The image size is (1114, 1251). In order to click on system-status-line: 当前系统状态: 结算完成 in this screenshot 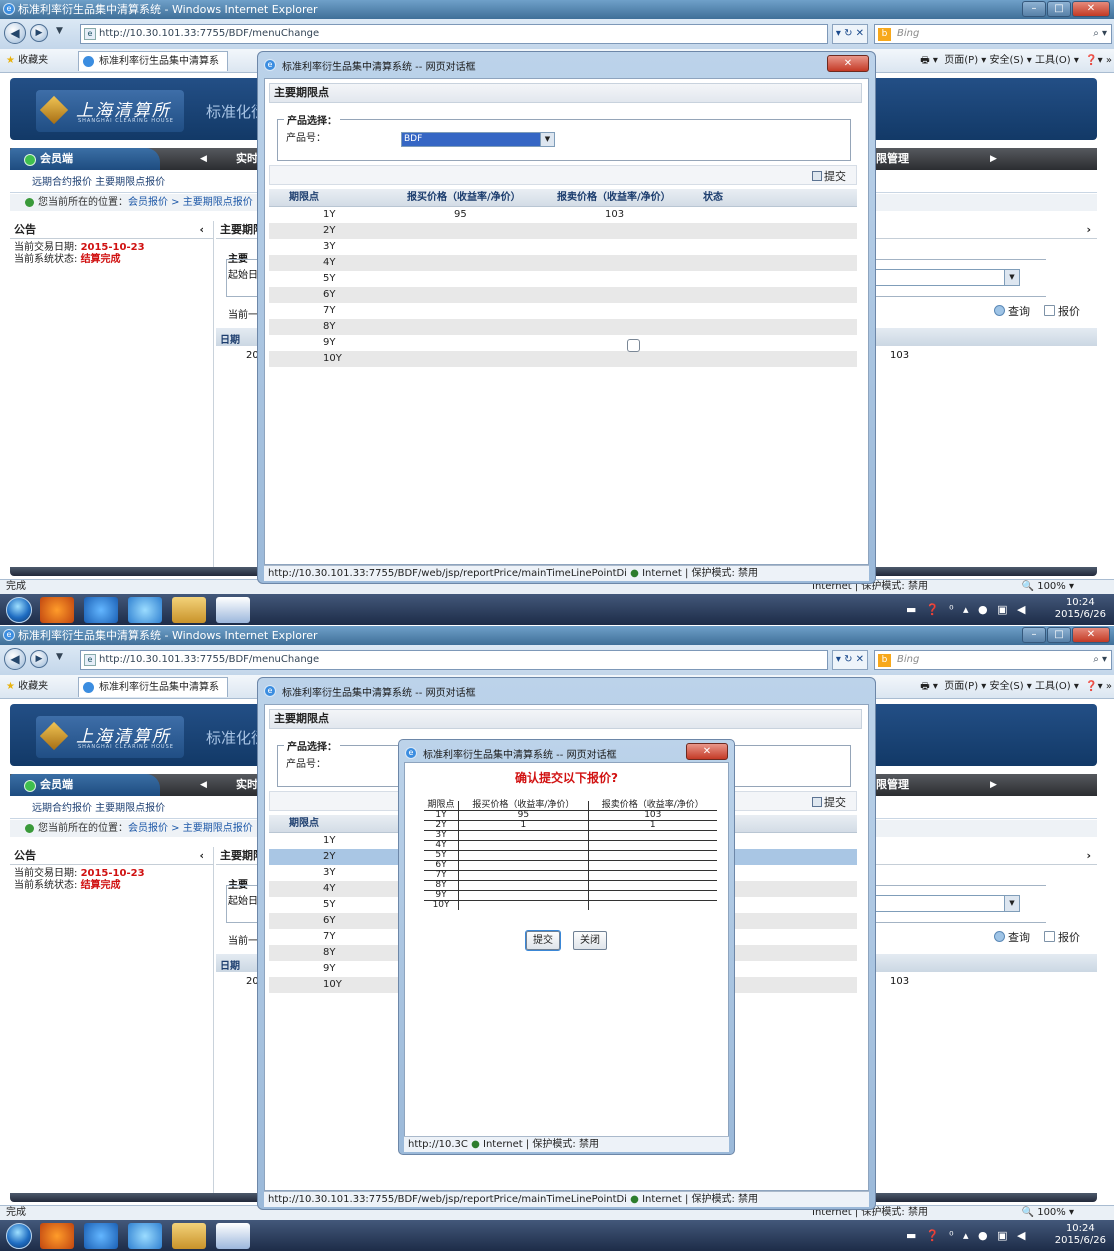, I will do `click(67, 259)`.